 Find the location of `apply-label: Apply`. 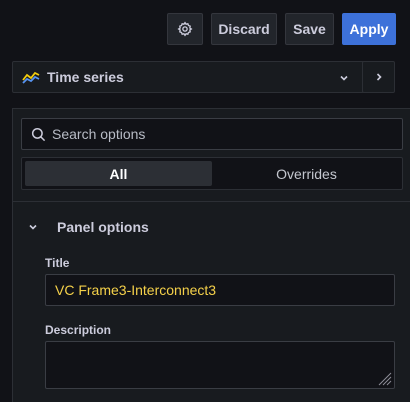

apply-label: Apply is located at coordinates (369, 29).